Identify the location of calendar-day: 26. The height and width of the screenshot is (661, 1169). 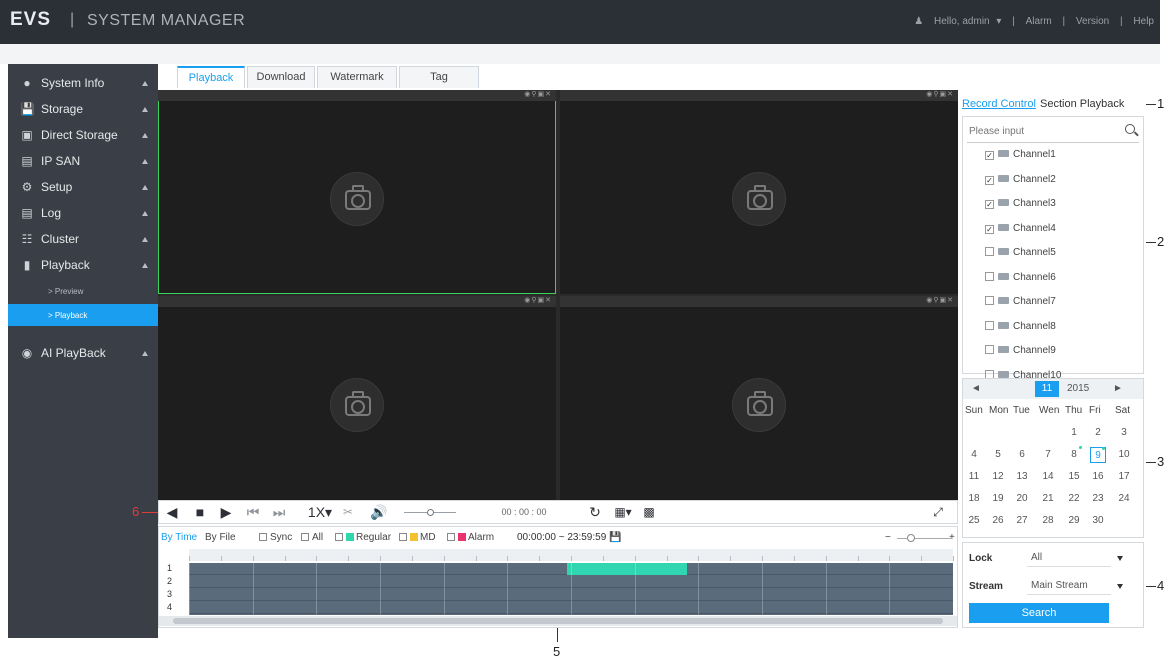
(998, 521).